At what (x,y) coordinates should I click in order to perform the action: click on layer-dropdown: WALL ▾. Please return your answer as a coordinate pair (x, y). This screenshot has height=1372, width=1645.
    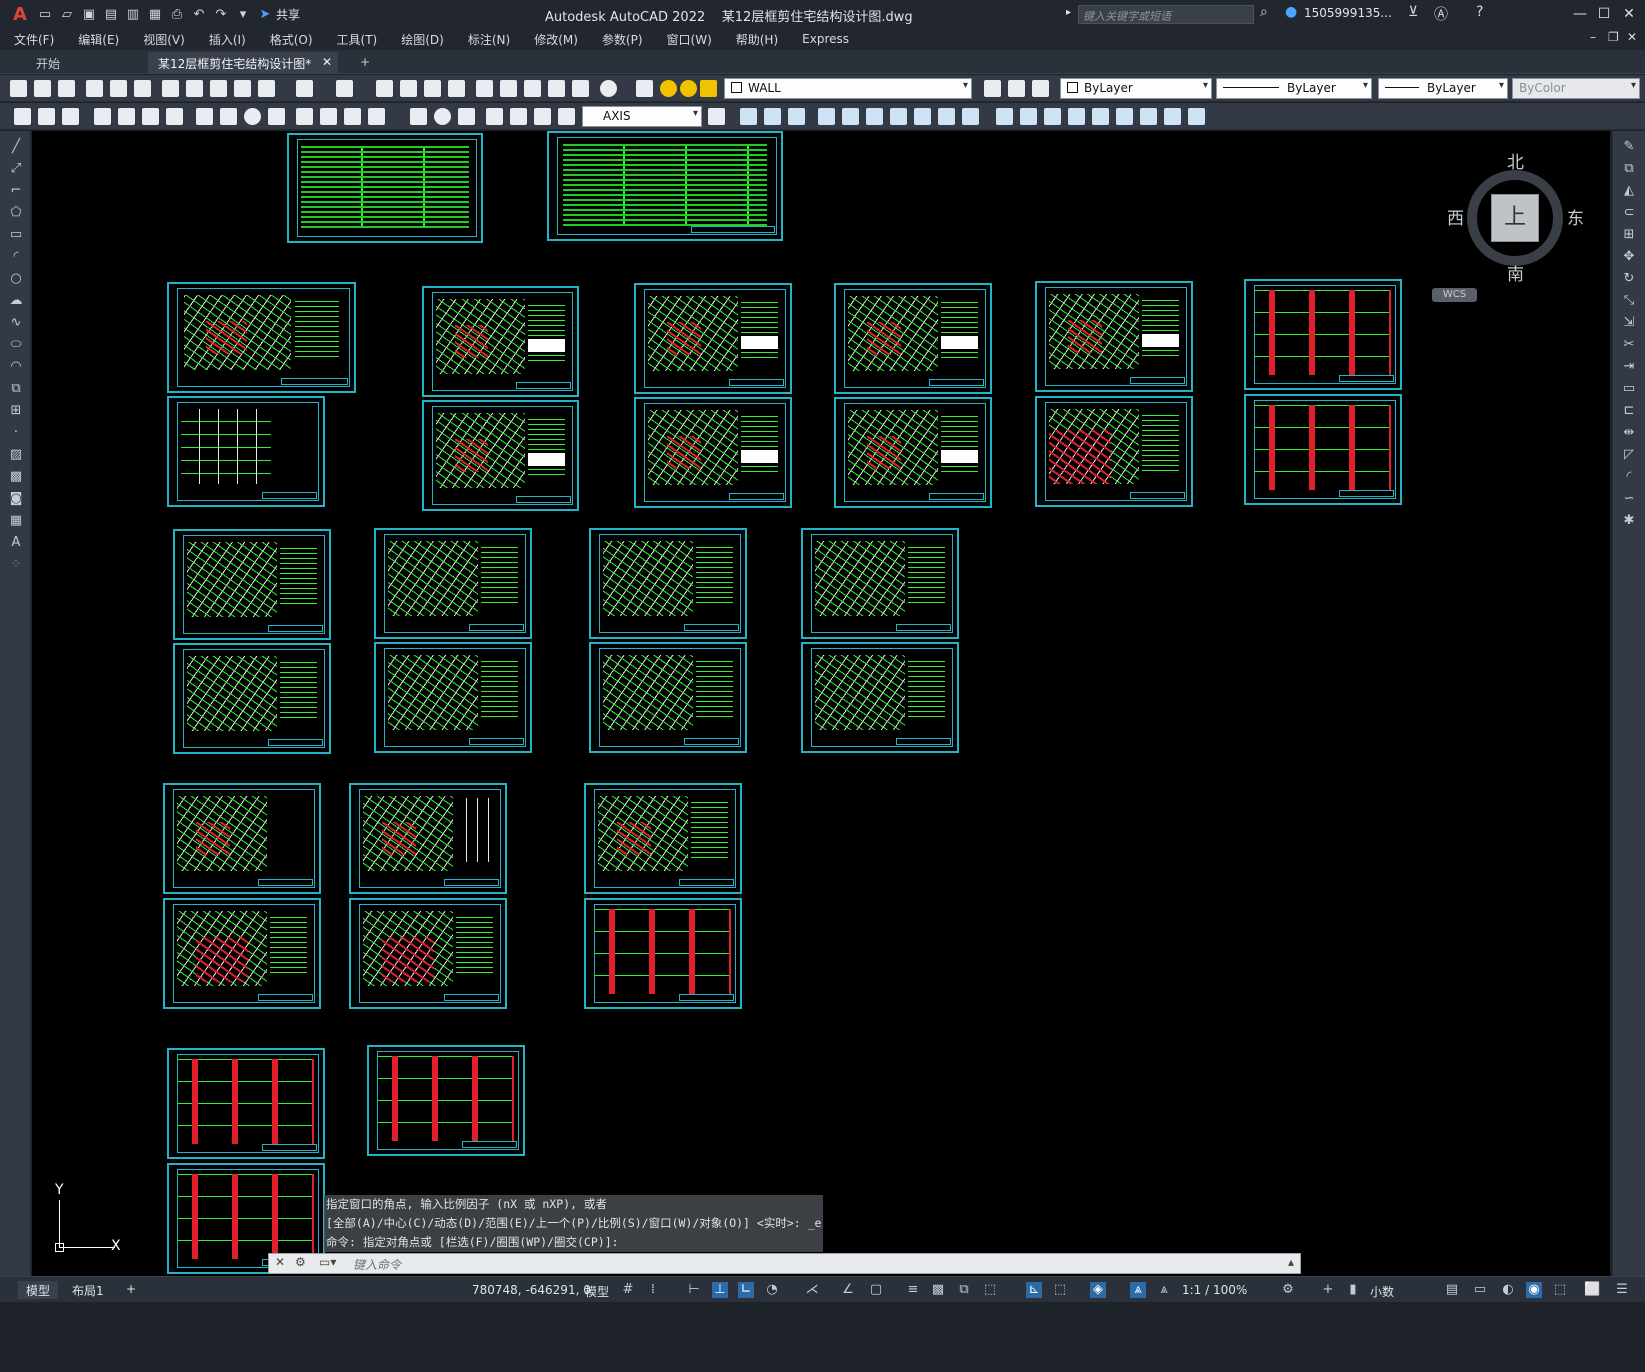
    Looking at the image, I should click on (848, 88).